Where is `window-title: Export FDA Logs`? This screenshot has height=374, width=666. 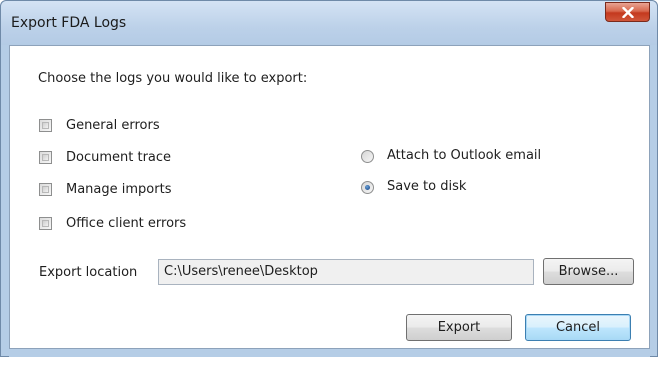 window-title: Export FDA Logs is located at coordinates (69, 23).